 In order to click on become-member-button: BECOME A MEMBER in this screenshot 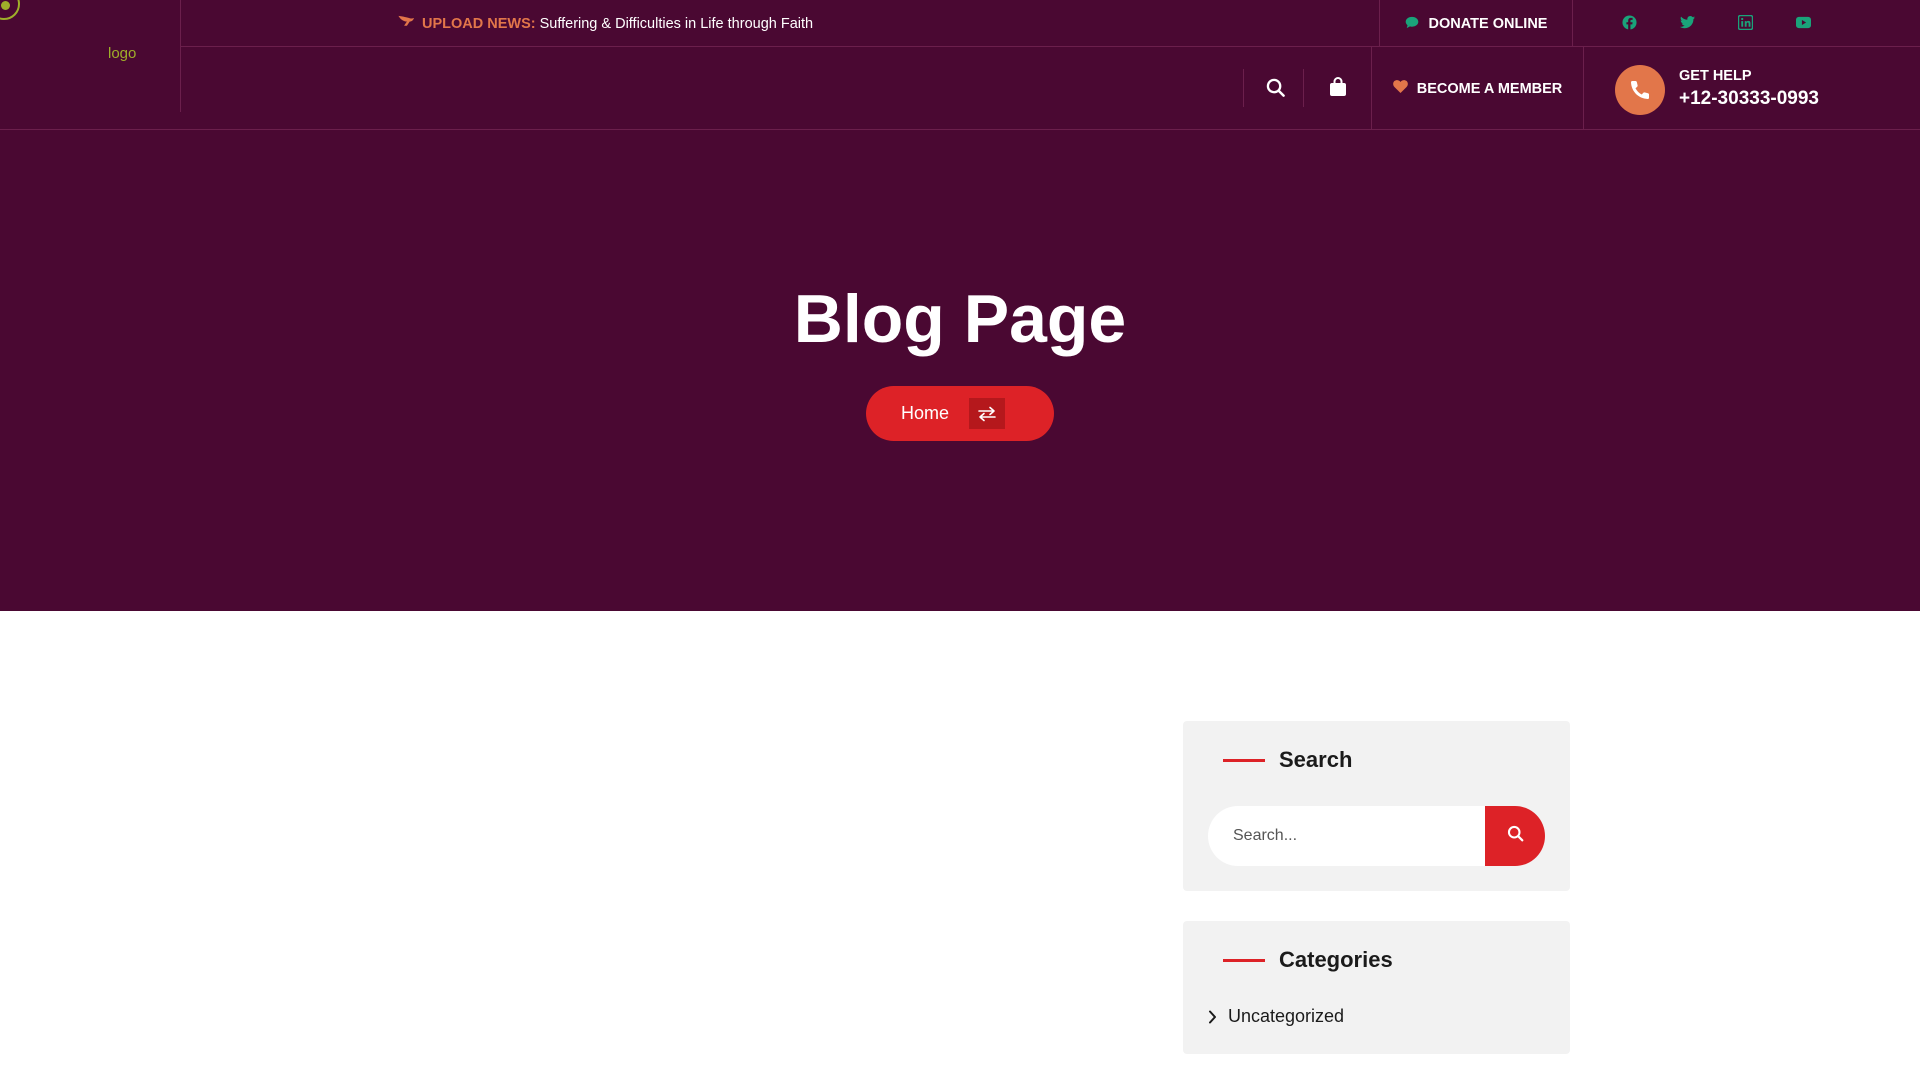, I will do `click(1477, 88)`.